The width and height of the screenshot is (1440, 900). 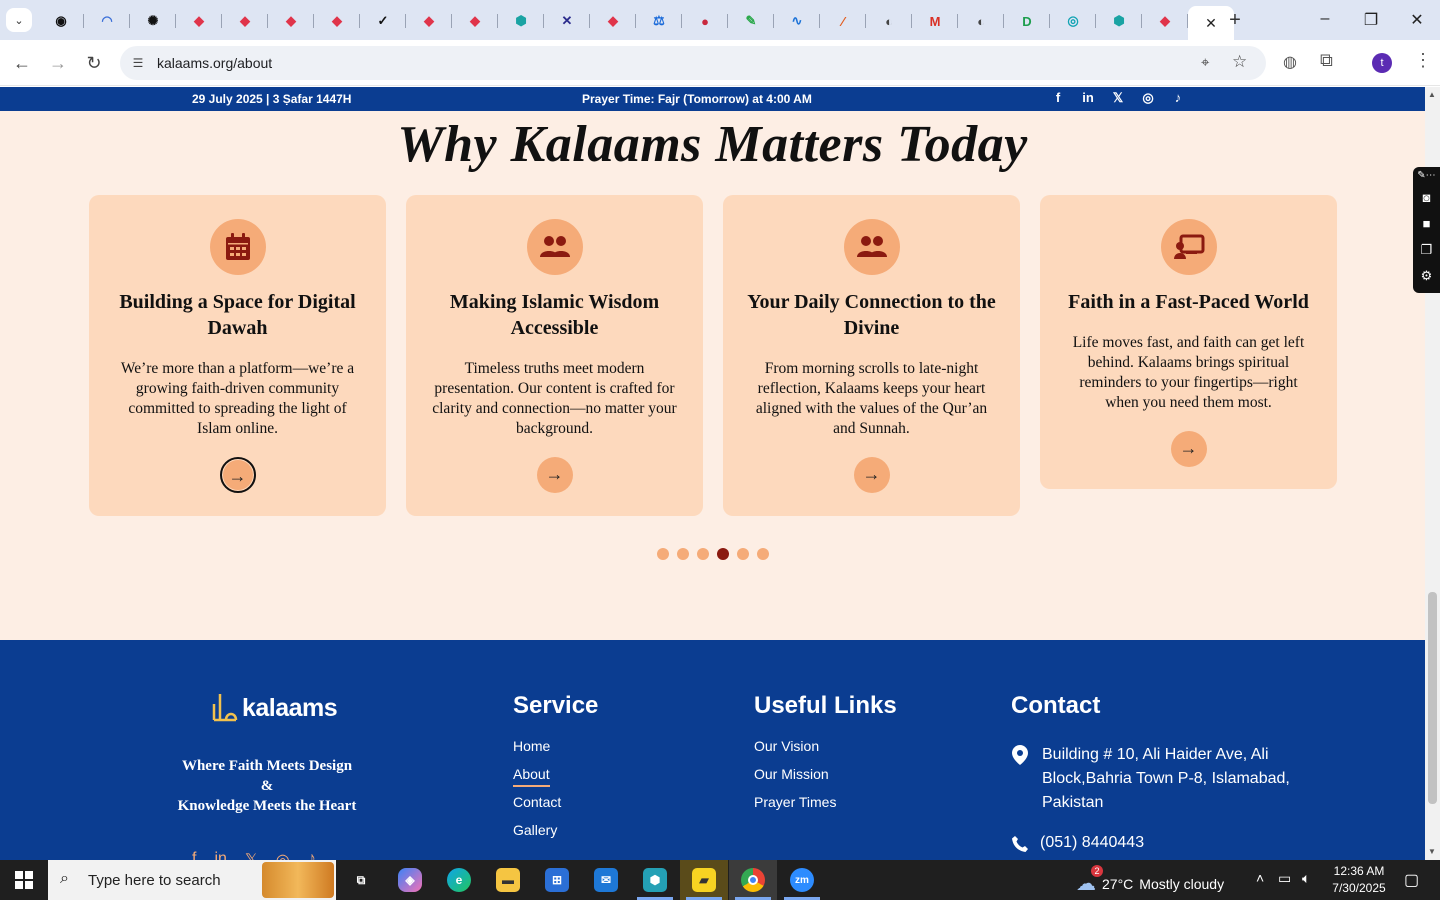 I want to click on notification-center-icon: ▢, so click(x=1411, y=880).